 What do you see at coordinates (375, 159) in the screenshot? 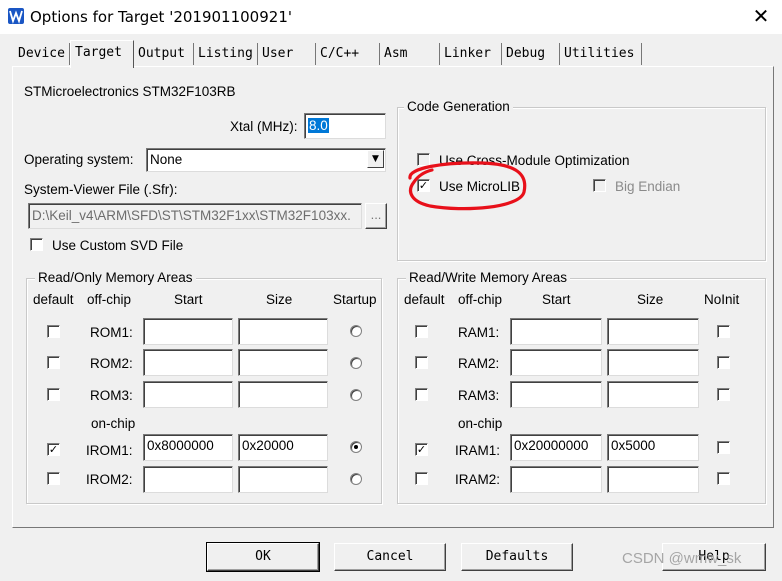
I see `chevron-down-icon: ▼` at bounding box center [375, 159].